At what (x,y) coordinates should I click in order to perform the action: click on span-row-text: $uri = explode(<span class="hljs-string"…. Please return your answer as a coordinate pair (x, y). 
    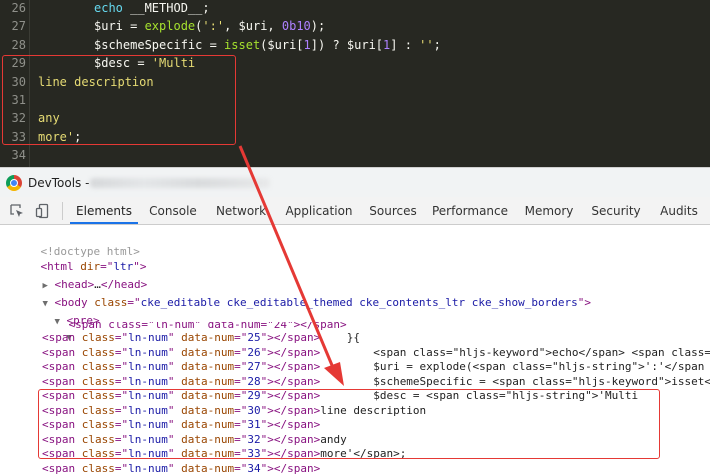
    Looking at the image, I should click on (512, 366).